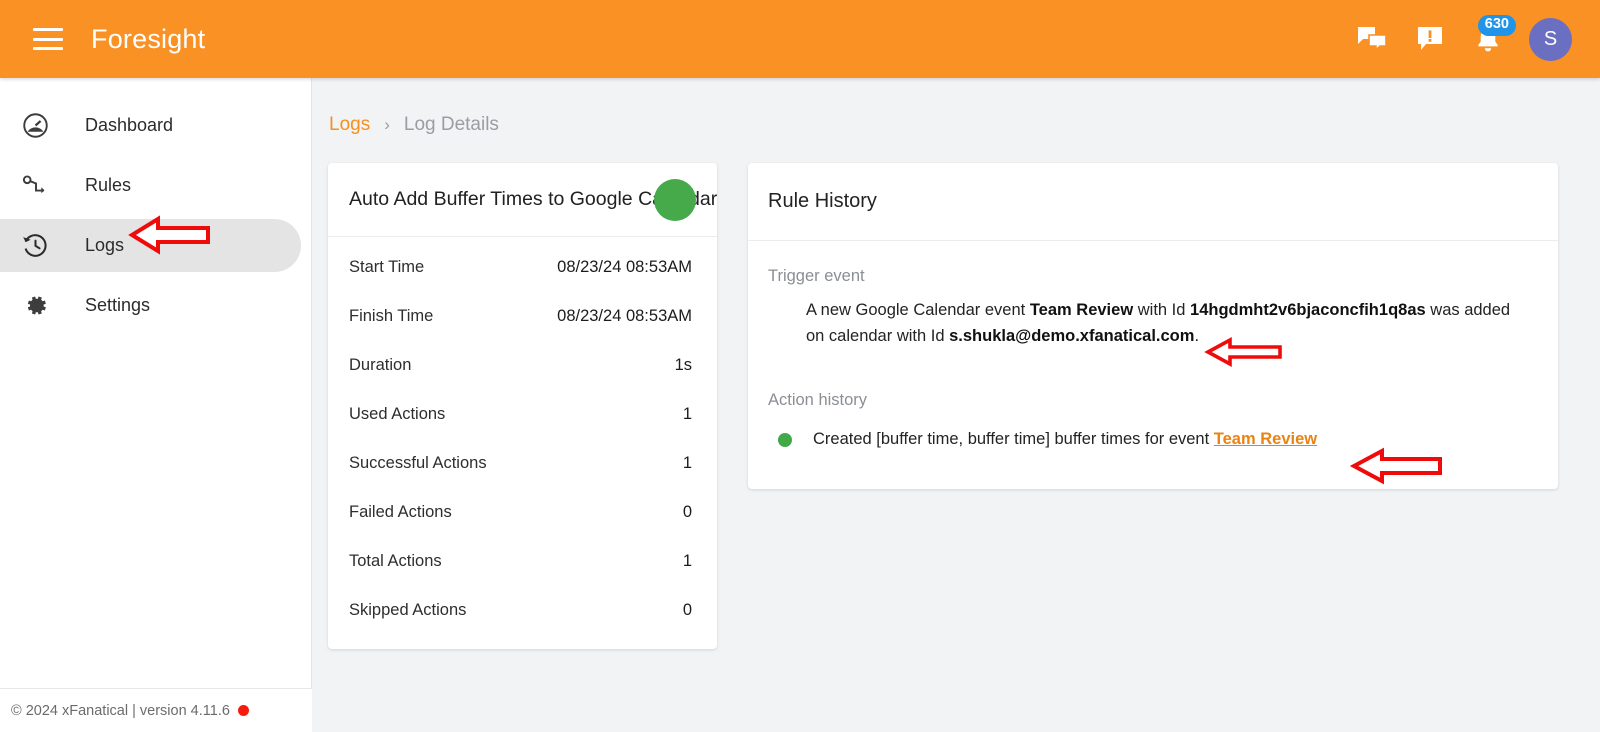  What do you see at coordinates (408, 610) in the screenshot?
I see `row-key: Skipped Actions` at bounding box center [408, 610].